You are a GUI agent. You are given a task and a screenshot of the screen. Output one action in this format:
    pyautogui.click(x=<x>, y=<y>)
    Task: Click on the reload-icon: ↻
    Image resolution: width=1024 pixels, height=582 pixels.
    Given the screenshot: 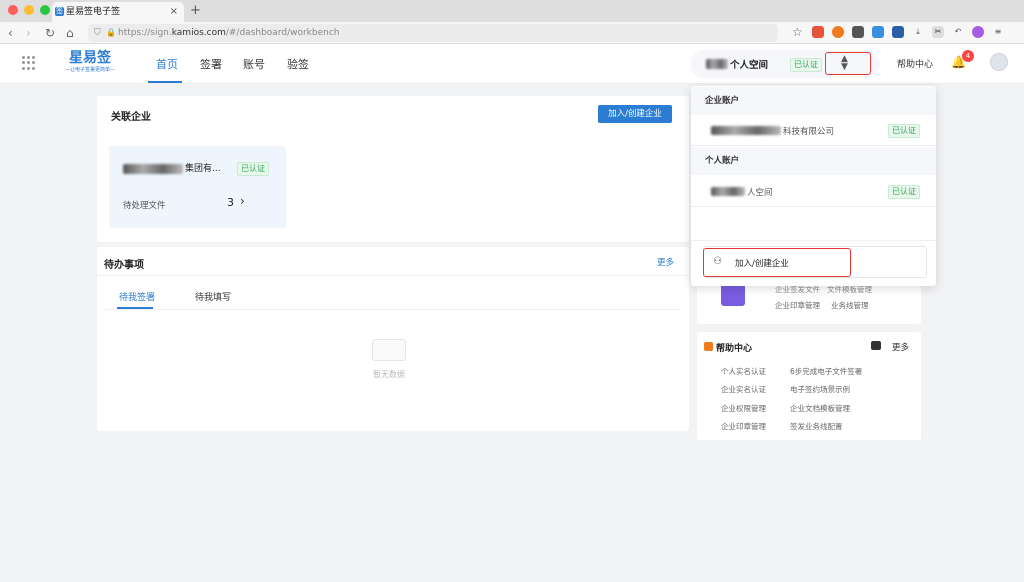 What is the action you would take?
    pyautogui.click(x=50, y=33)
    